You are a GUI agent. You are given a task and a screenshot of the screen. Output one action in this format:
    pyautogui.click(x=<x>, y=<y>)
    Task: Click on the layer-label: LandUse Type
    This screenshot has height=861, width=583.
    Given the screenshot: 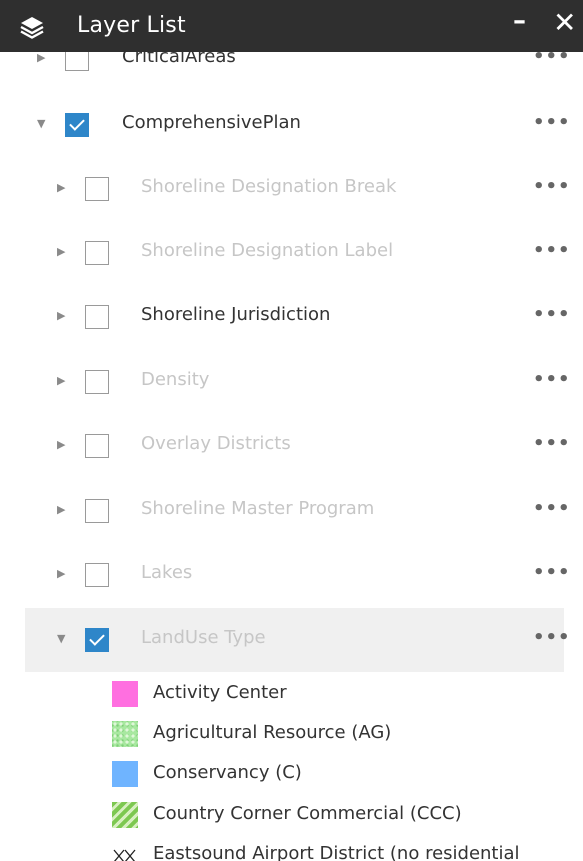 What is the action you would take?
    pyautogui.click(x=203, y=637)
    